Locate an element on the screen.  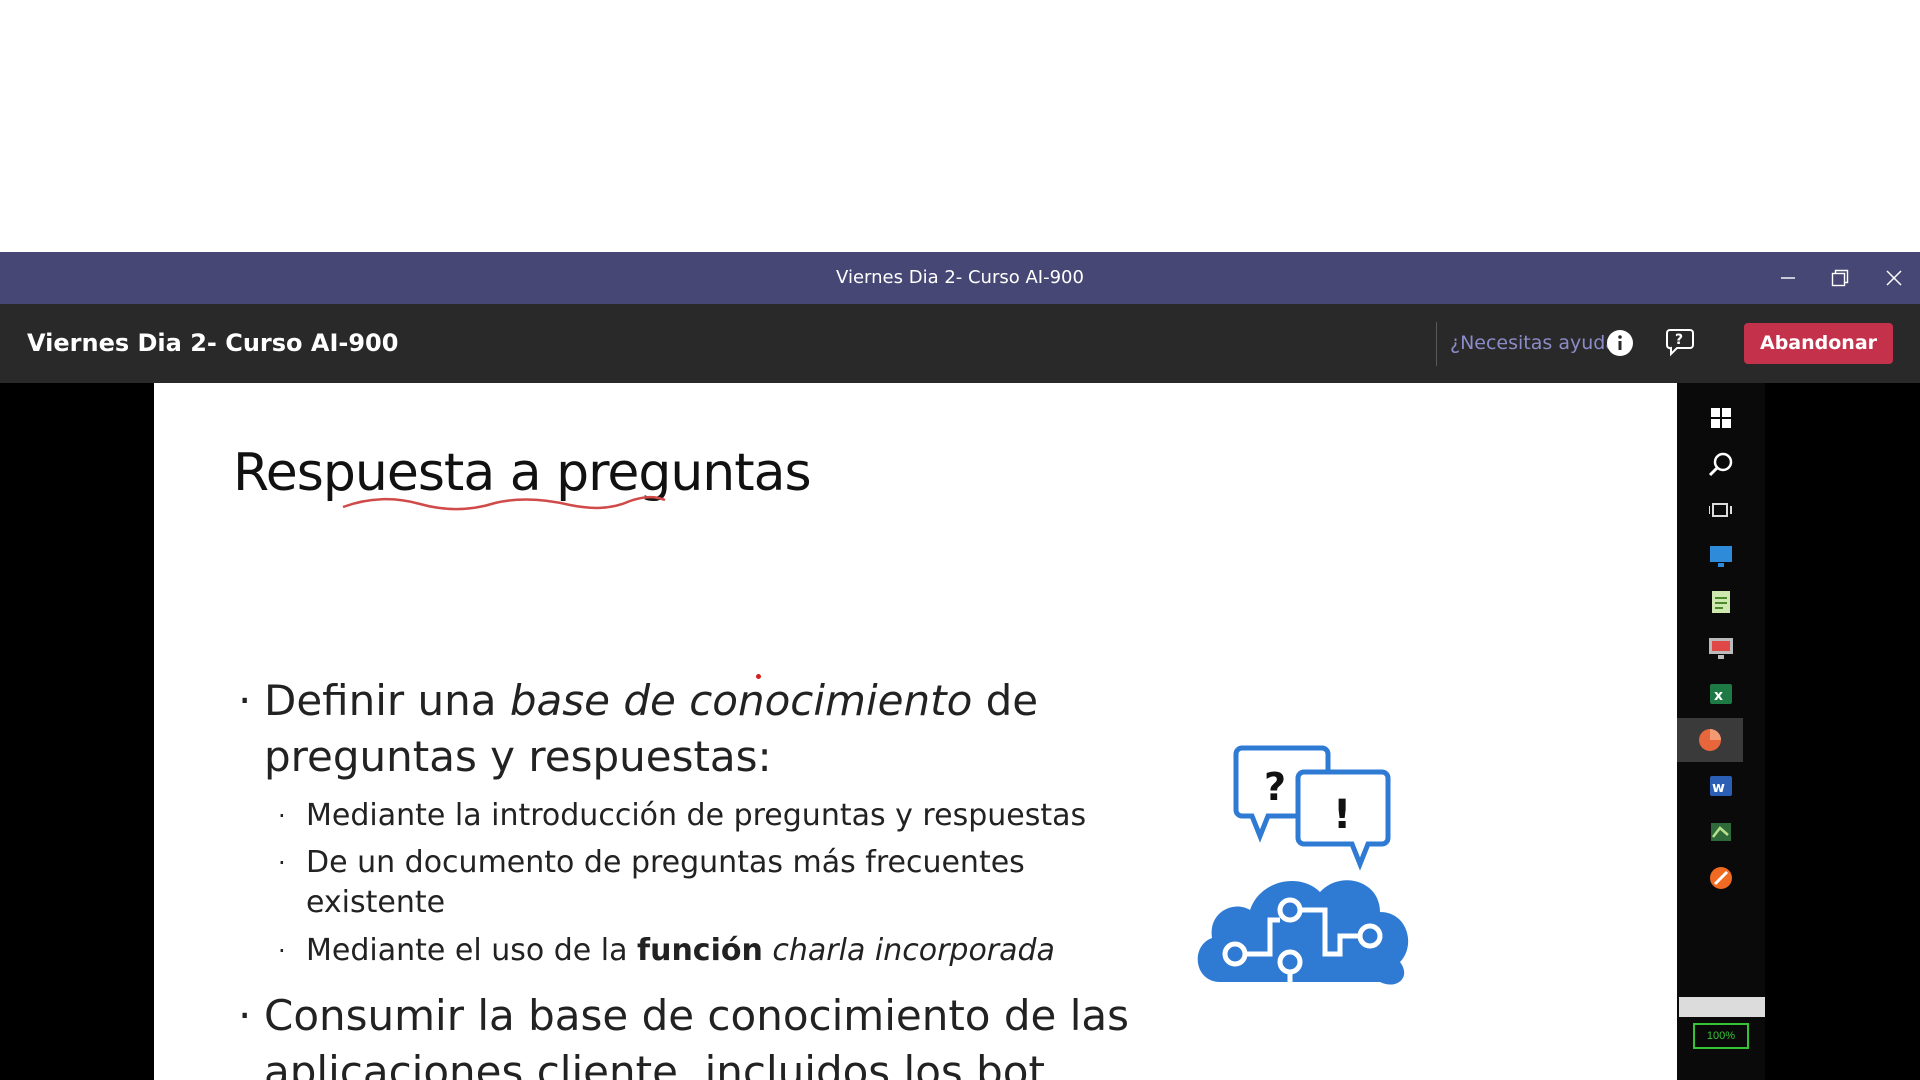
close-button is located at coordinates (1894, 278).